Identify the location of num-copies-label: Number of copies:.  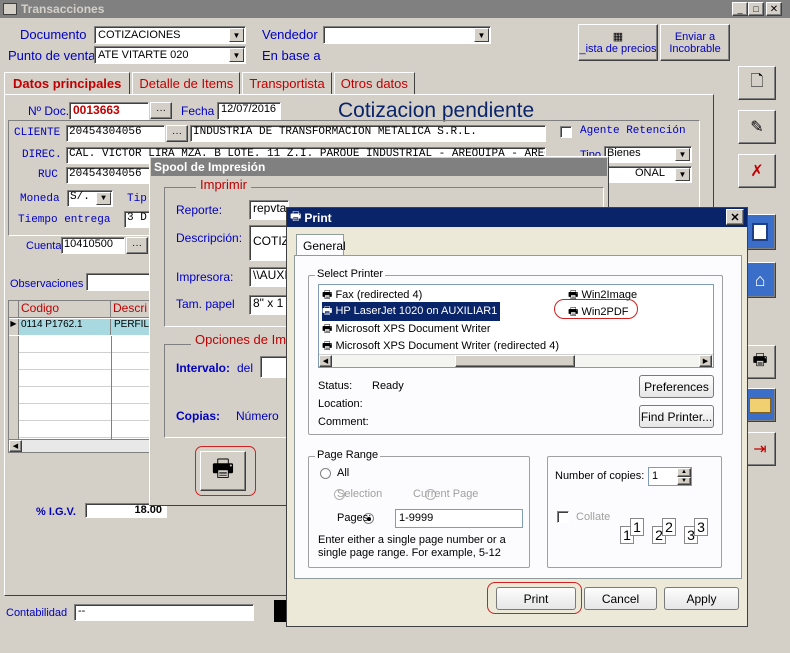
(600, 476).